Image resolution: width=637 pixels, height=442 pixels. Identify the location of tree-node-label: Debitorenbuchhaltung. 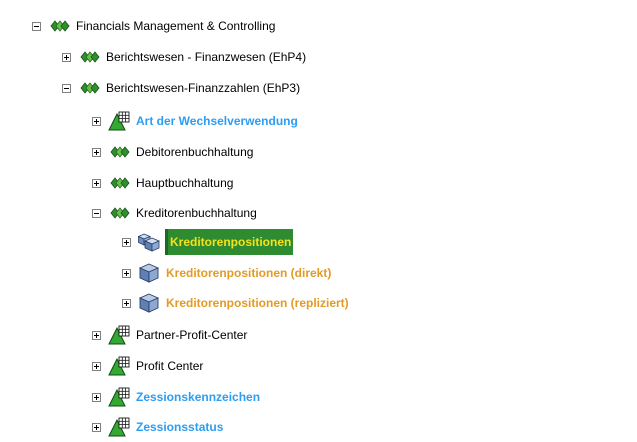
(194, 152).